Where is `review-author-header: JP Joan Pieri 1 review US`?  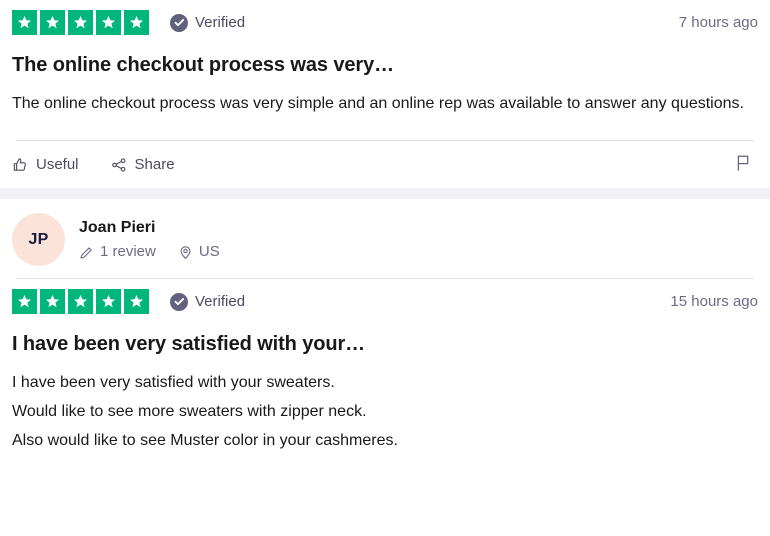 review-author-header: JP Joan Pieri 1 review US is located at coordinates (385, 238).